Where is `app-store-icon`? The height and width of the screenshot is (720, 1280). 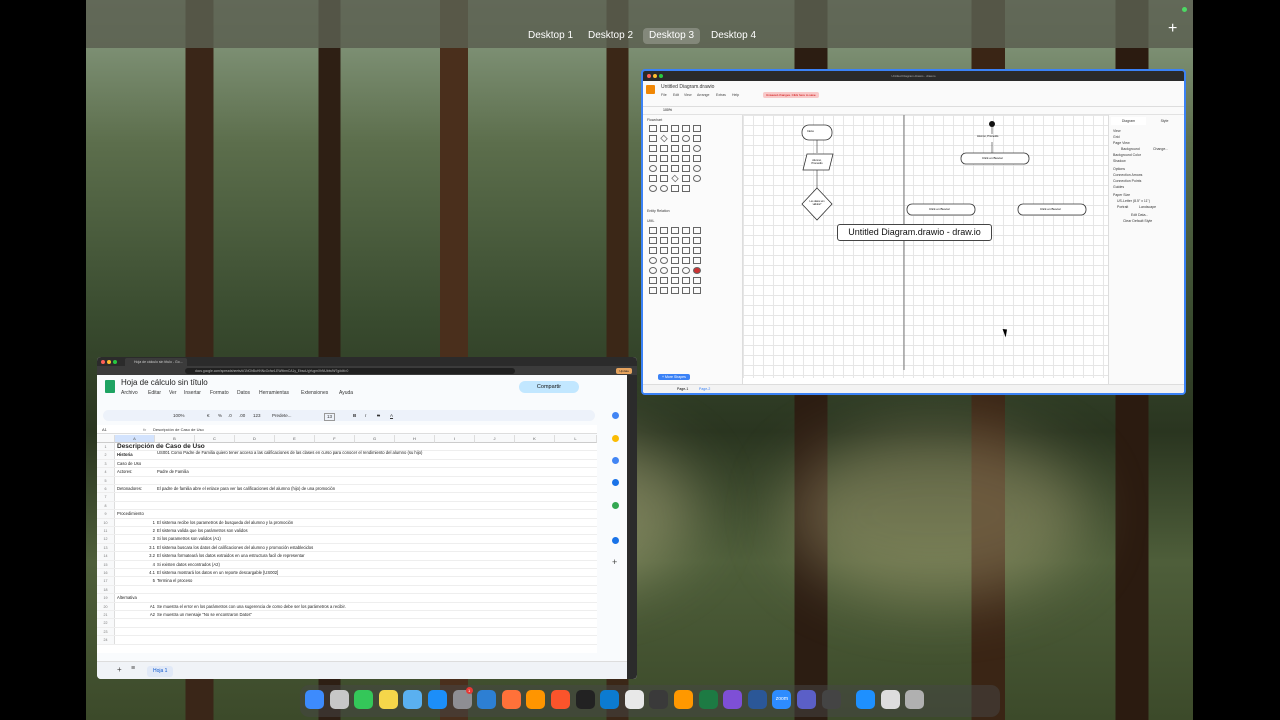 app-store-icon is located at coordinates (437, 699).